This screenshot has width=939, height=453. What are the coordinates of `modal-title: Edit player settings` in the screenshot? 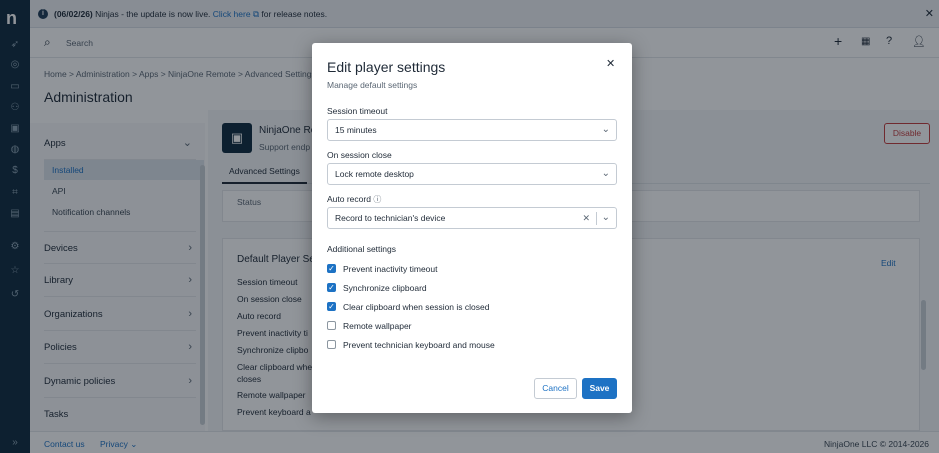 It's located at (386, 67).